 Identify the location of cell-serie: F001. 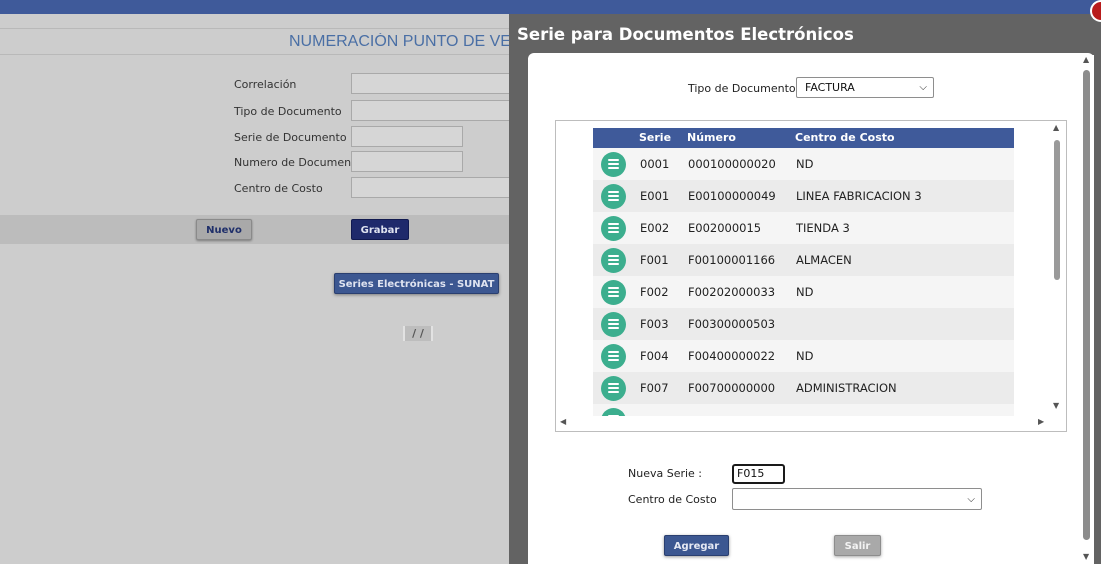
(654, 260).